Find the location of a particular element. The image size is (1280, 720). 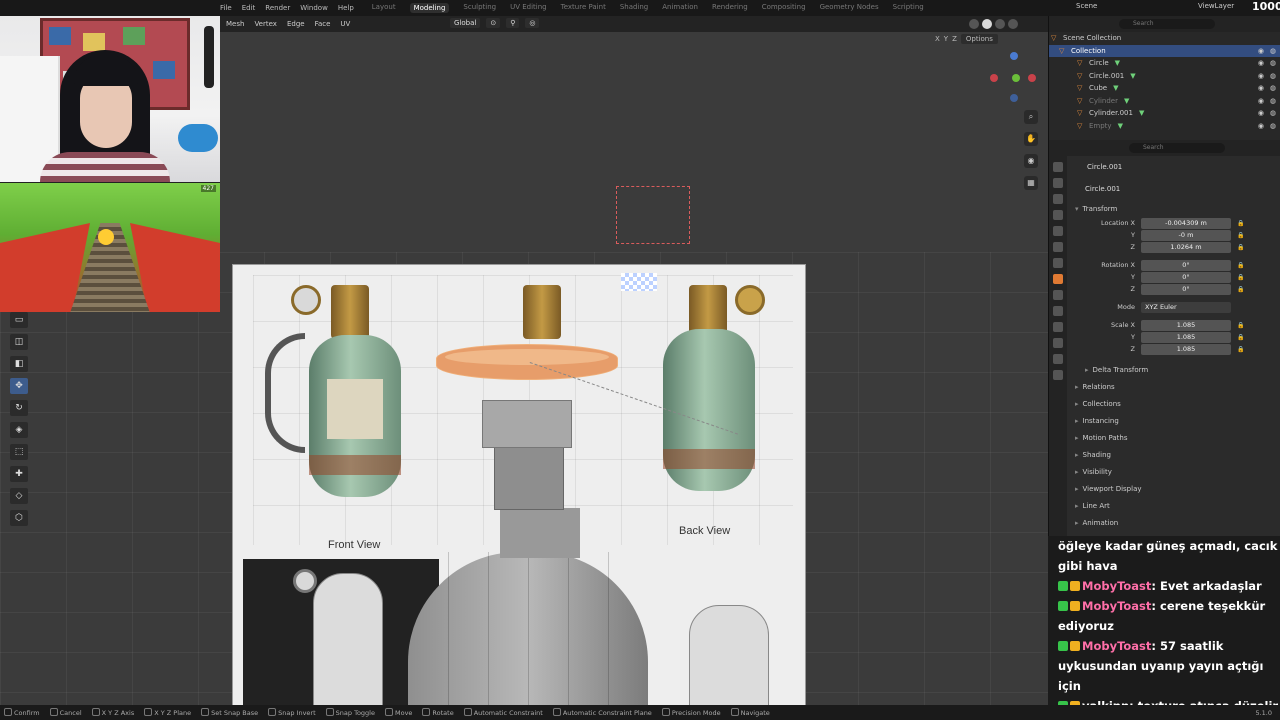

panel-collections: ▸ Collections is located at coordinates (1174, 403).